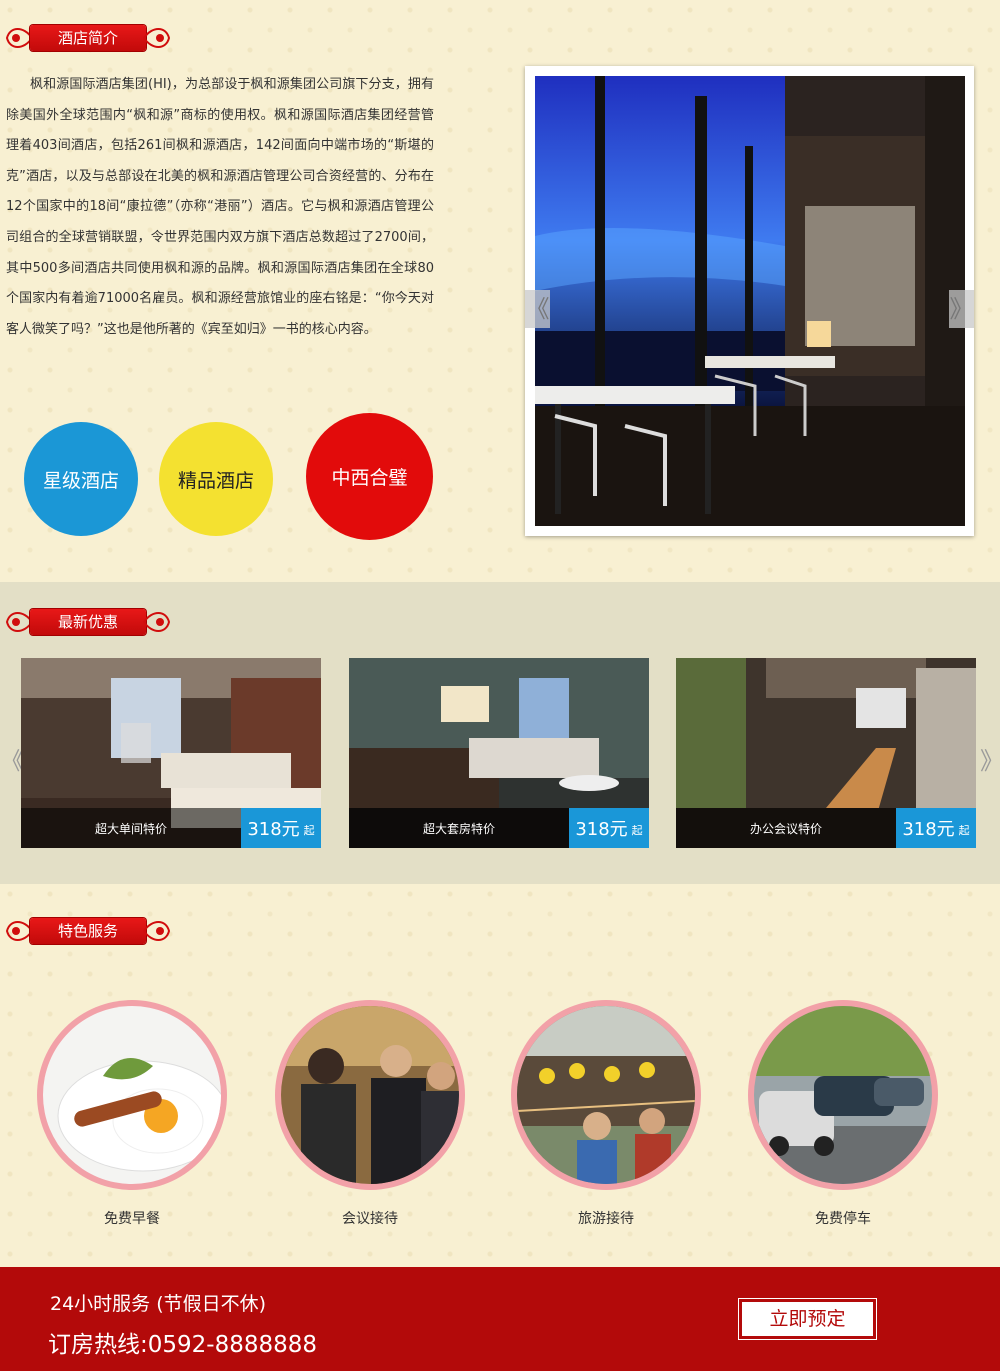  Describe the element at coordinates (843, 1219) in the screenshot. I see `service-label: 免费停车` at that location.